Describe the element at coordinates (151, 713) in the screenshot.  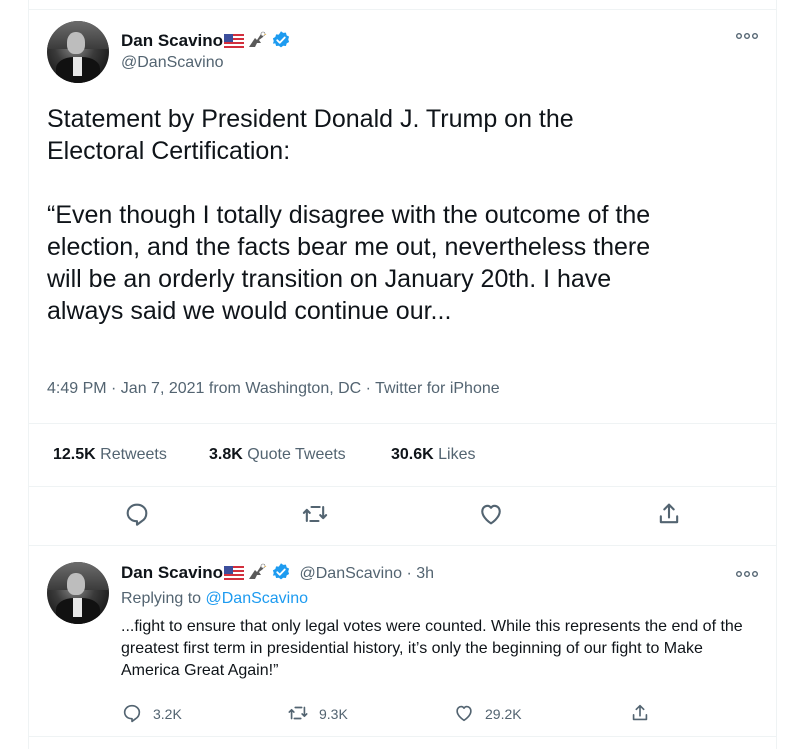
I see `reply-action: 3.2K` at that location.